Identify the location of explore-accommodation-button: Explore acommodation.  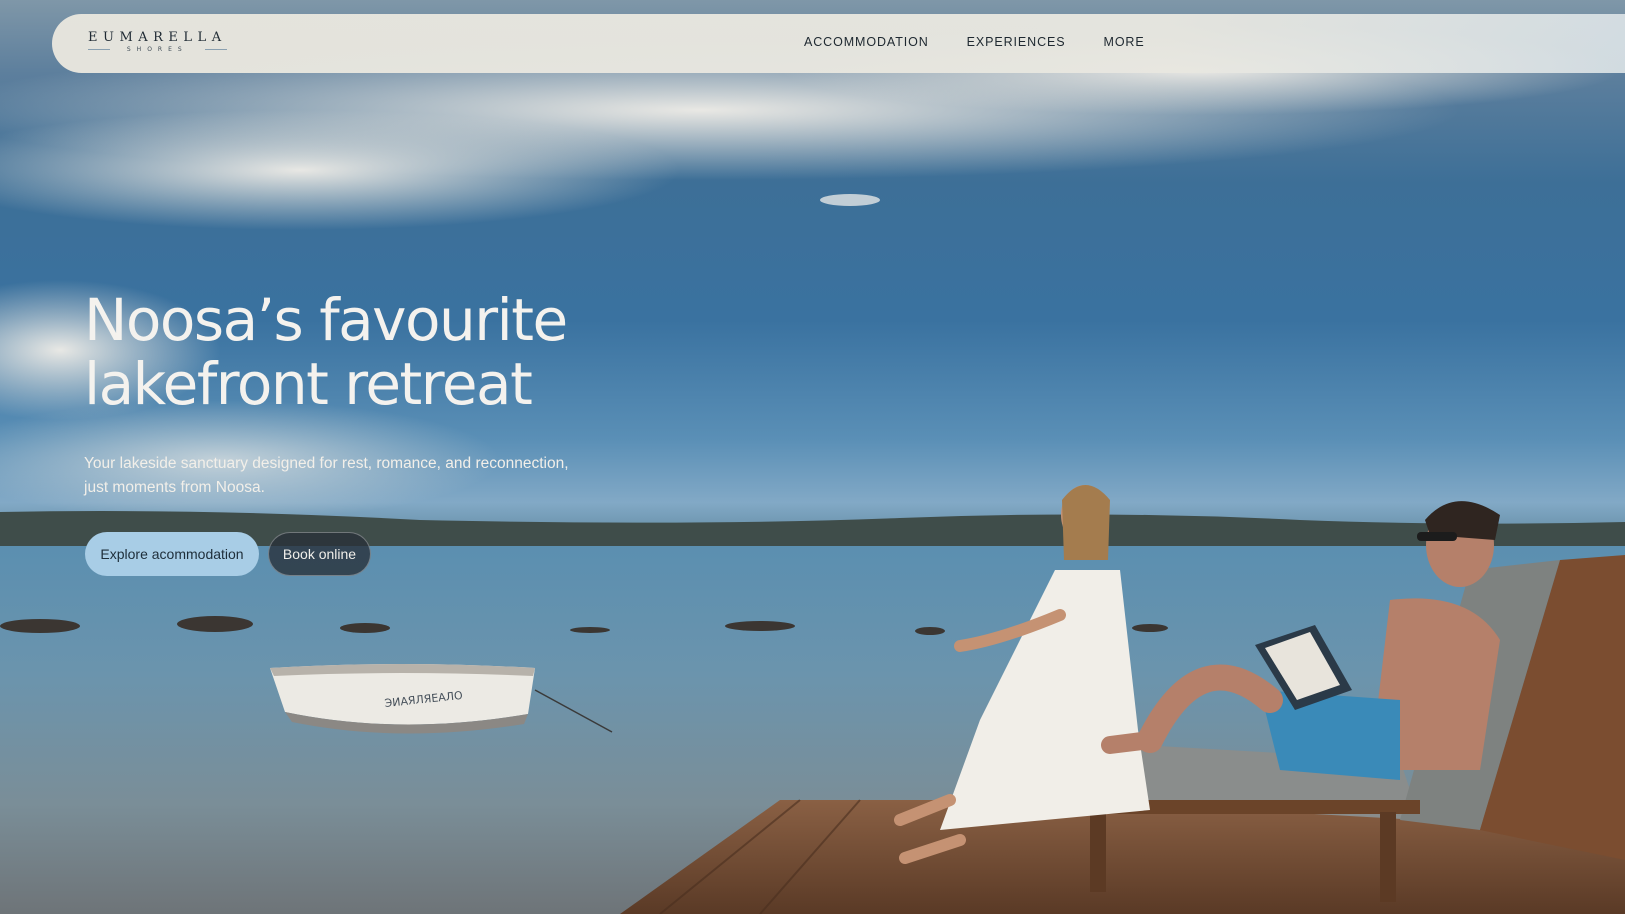
(172, 554).